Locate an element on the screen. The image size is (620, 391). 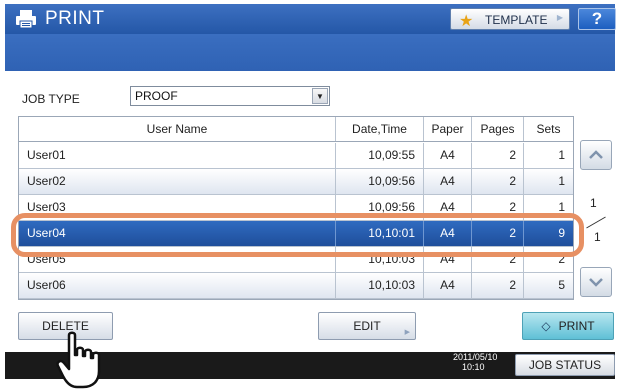
cell-datetime: 10,09:56 is located at coordinates (379, 181).